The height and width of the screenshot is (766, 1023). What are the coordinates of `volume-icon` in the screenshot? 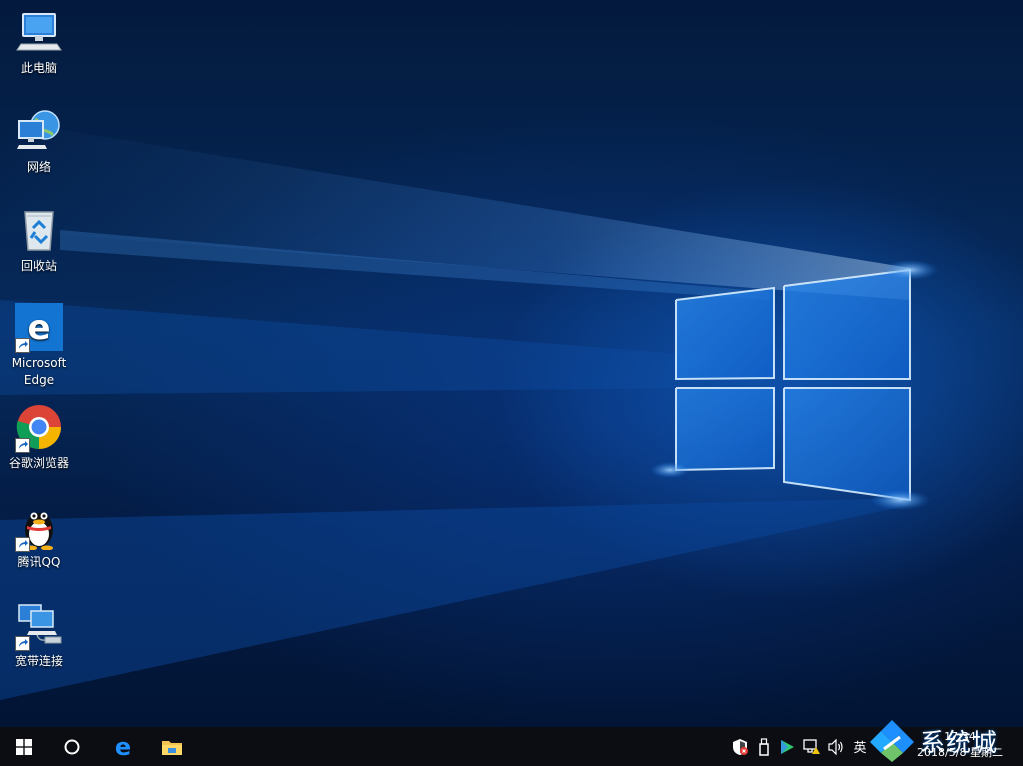 It's located at (835, 746).